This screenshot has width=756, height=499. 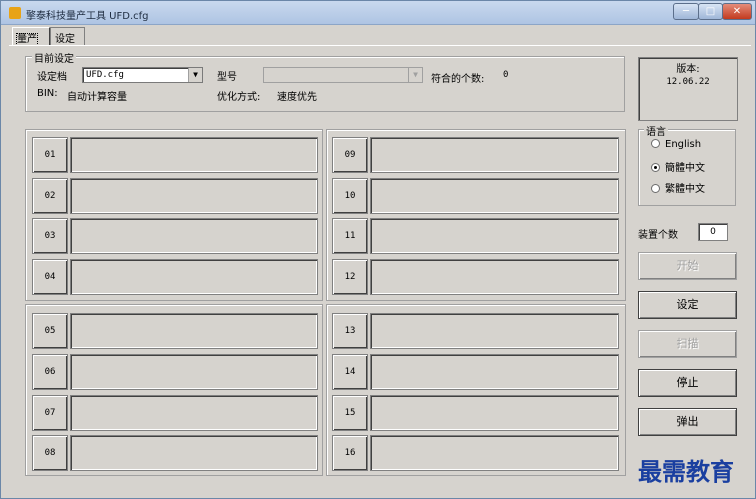 What do you see at coordinates (713, 232) in the screenshot?
I see `device-count-field: 0` at bounding box center [713, 232].